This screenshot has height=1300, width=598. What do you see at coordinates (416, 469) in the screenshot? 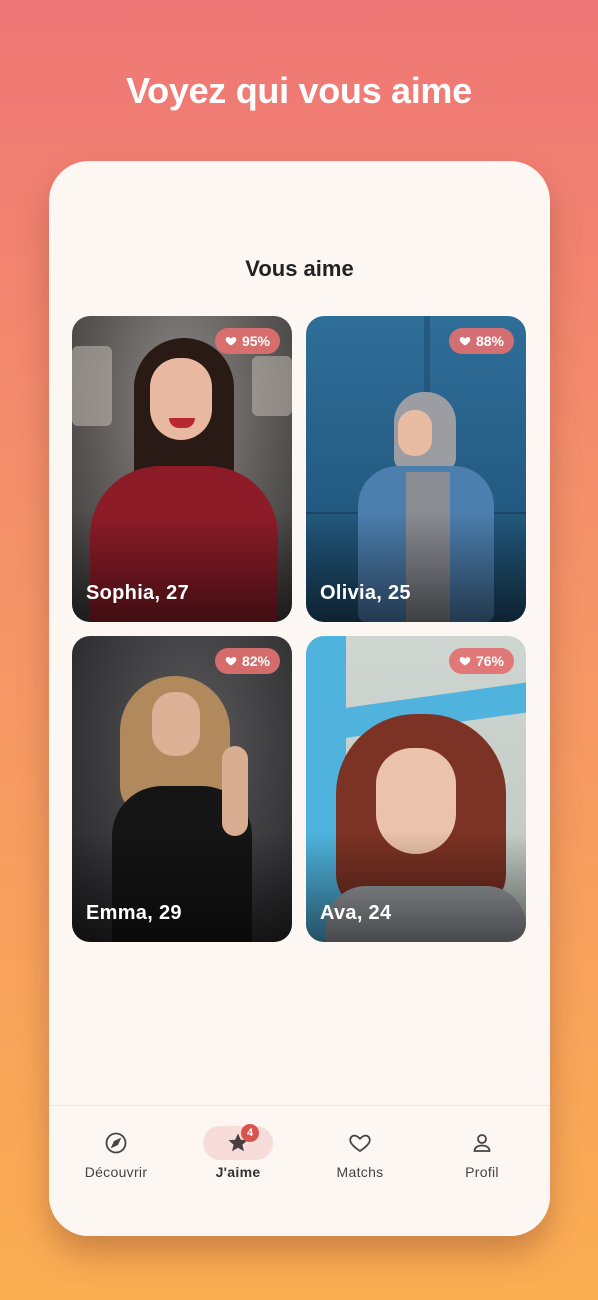
I see `profile-card: 88% Olivia, 25` at bounding box center [416, 469].